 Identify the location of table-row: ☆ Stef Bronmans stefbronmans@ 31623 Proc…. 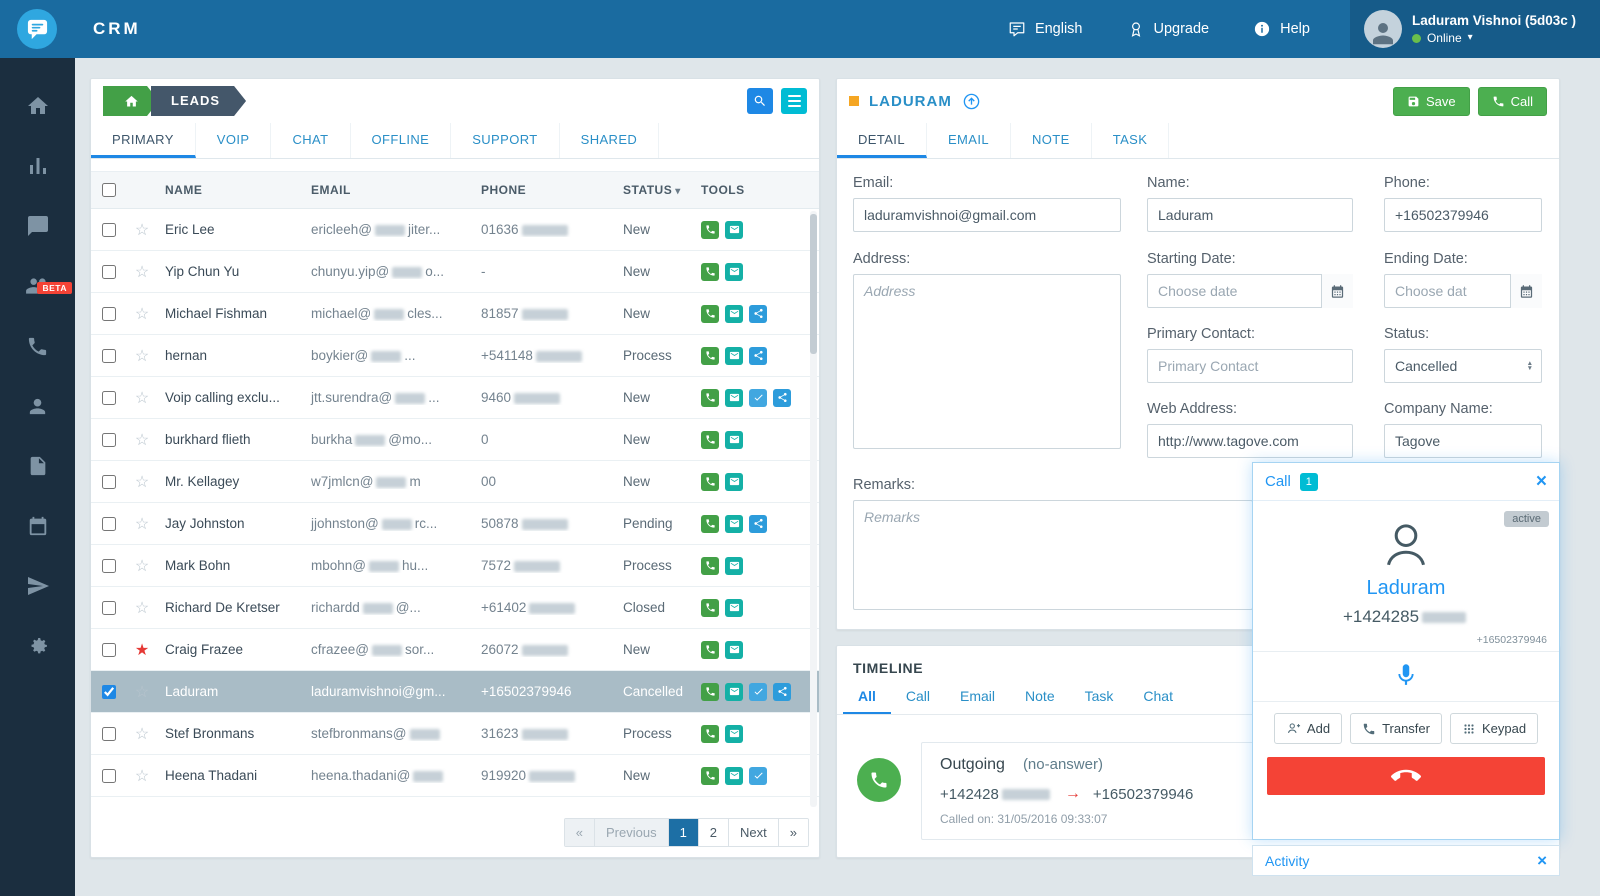
(455, 734).